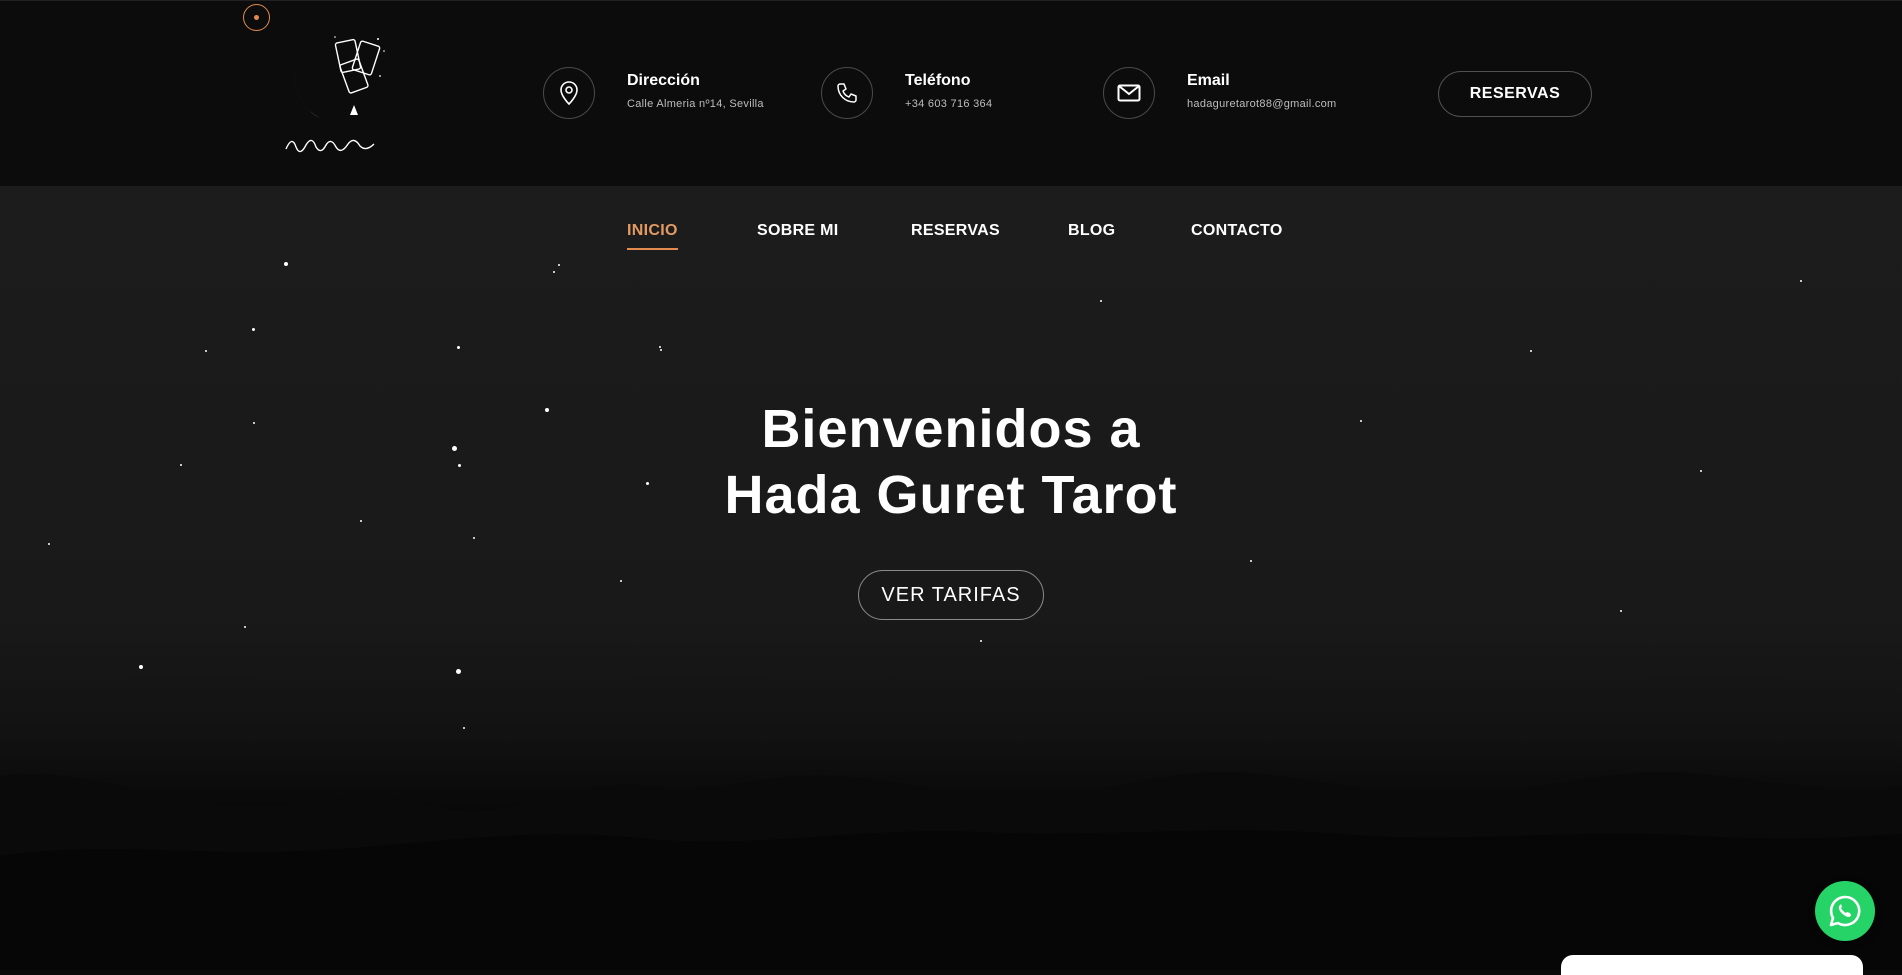 The image size is (1902, 975). What do you see at coordinates (948, 104) in the screenshot?
I see `phone-value: +34 603 716 364` at bounding box center [948, 104].